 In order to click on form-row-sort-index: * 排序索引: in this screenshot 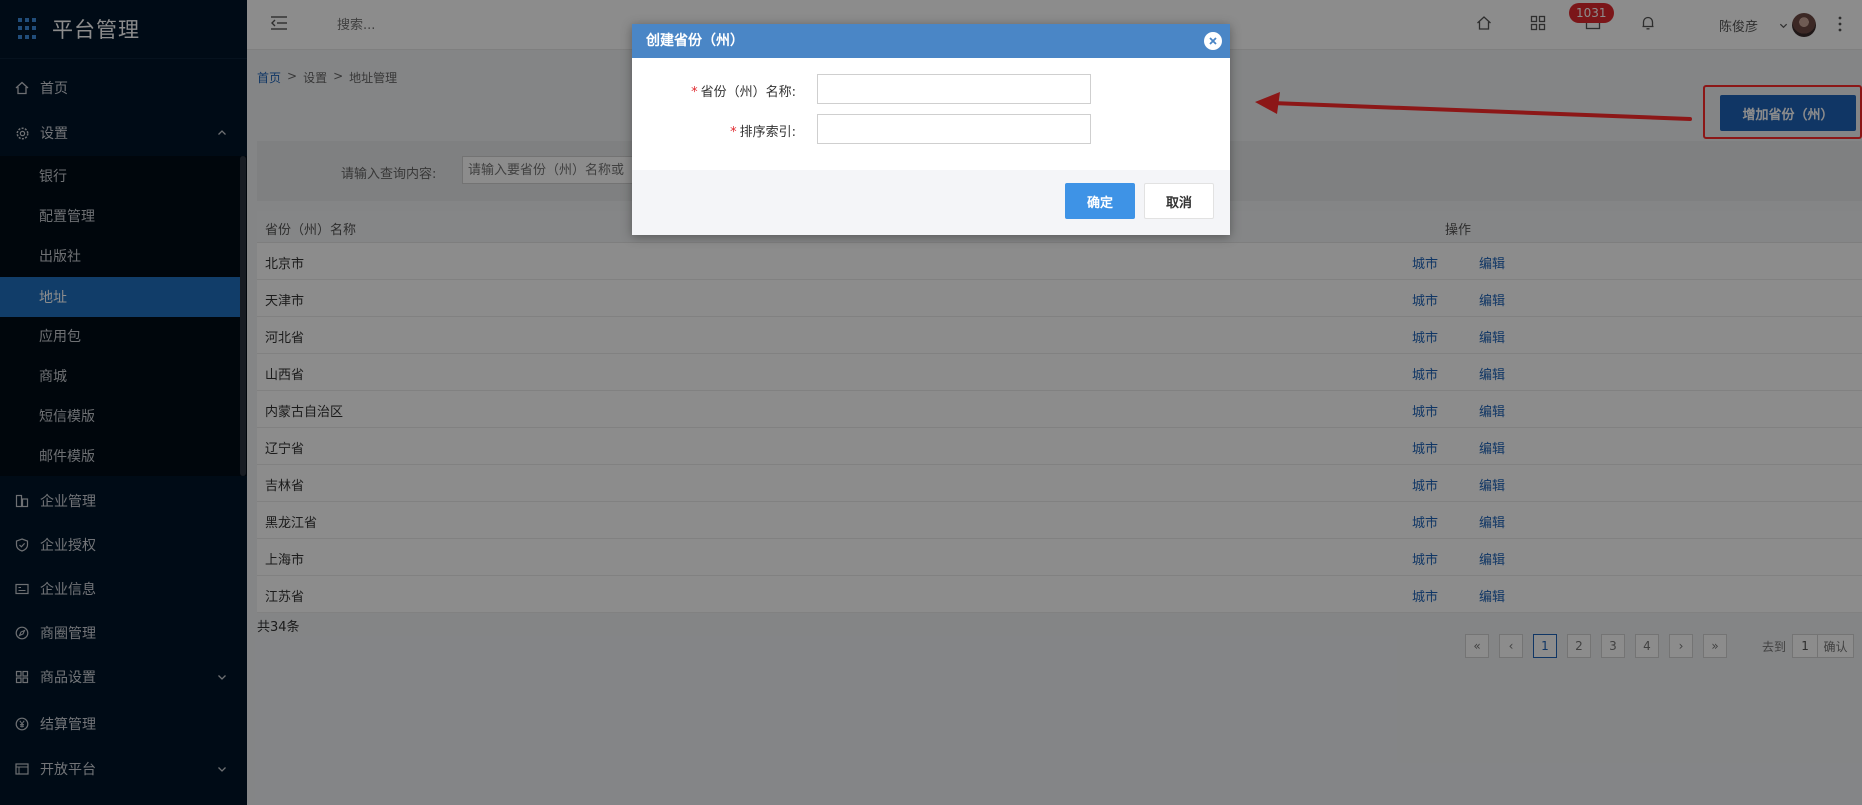, I will do `click(931, 129)`.